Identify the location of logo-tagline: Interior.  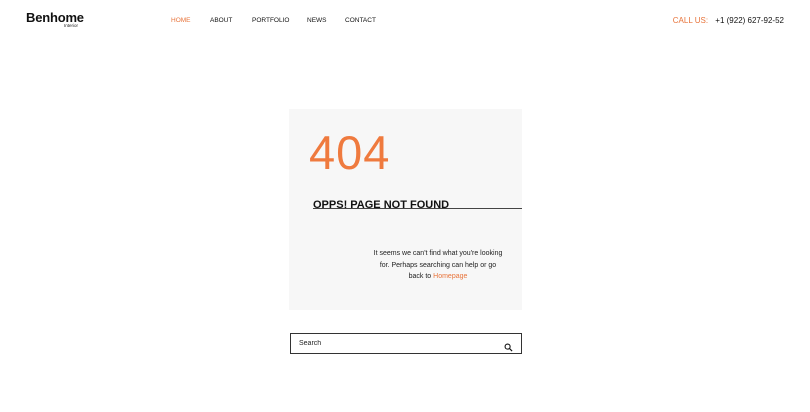
(71, 25).